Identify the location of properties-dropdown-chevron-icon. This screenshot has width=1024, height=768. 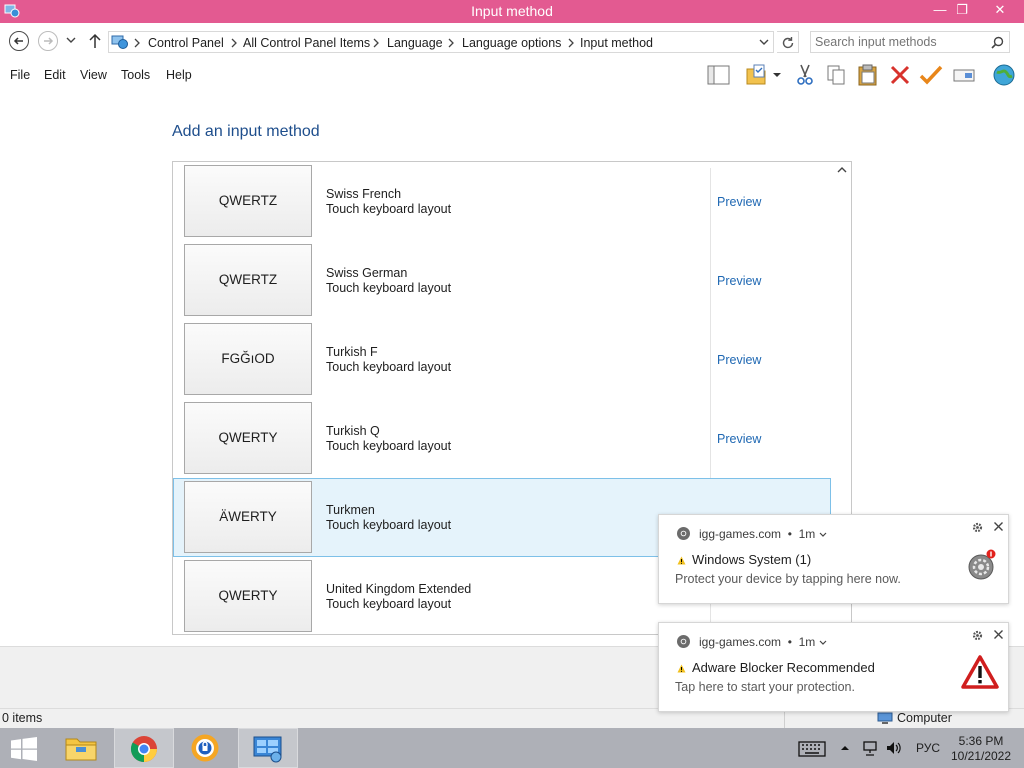
(777, 75).